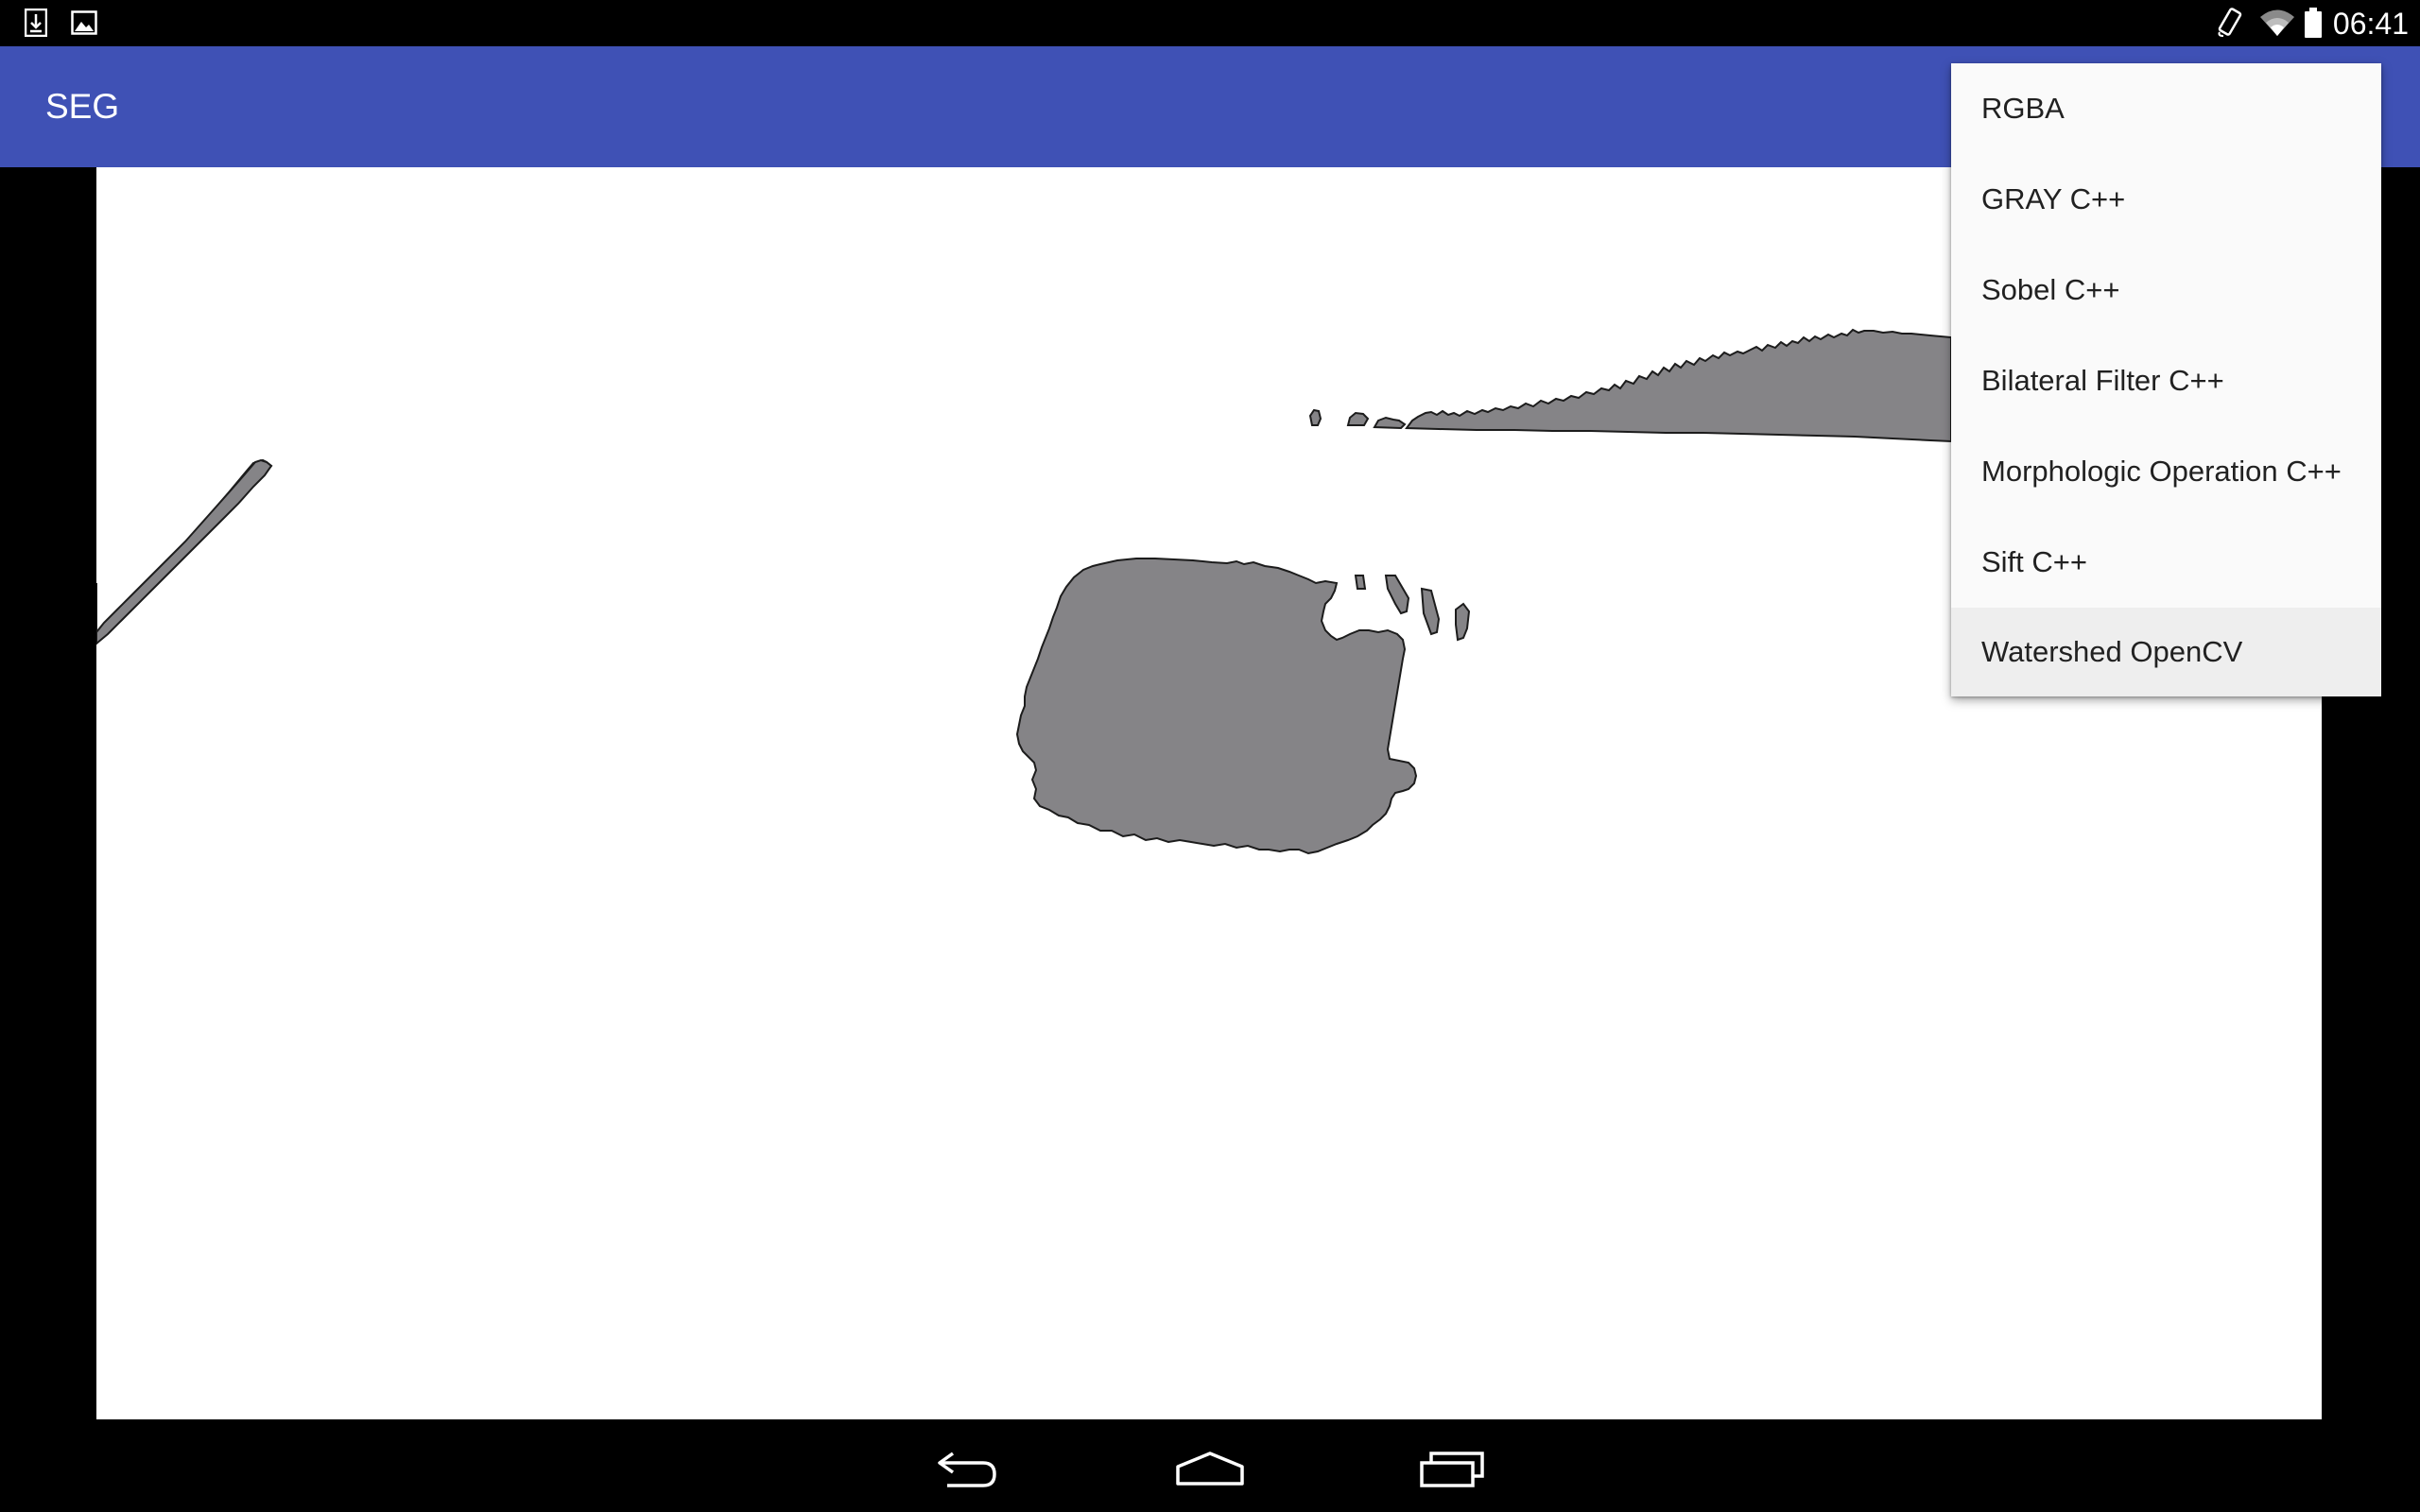 The height and width of the screenshot is (1512, 2420). What do you see at coordinates (2166, 471) in the screenshot?
I see `menu-item-morphologic-operation: Morphologic Operation C++` at bounding box center [2166, 471].